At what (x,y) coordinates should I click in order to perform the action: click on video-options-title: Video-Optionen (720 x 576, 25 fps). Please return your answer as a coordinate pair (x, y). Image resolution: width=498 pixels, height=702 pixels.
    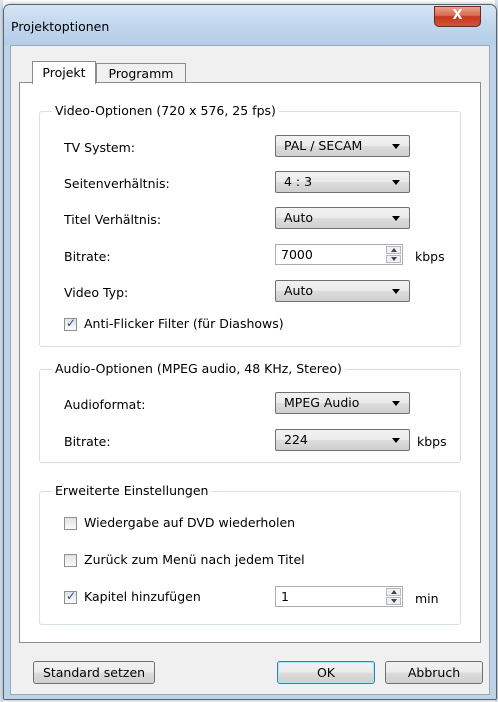
    Looking at the image, I should click on (165, 110).